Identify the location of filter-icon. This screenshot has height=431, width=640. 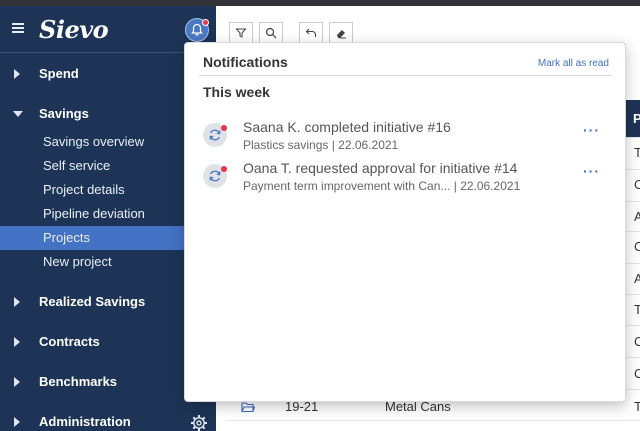
(241, 33).